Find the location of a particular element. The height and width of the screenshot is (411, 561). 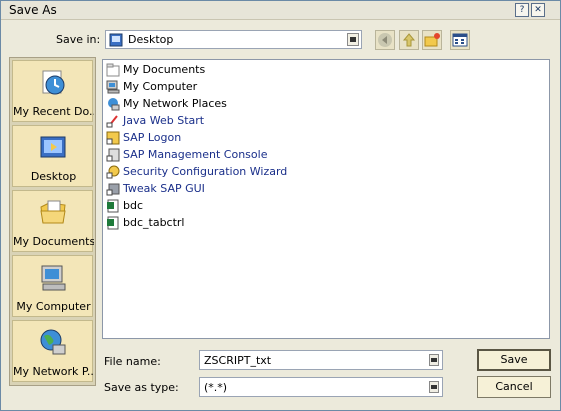

file-name: My Network Places is located at coordinates (175, 103).